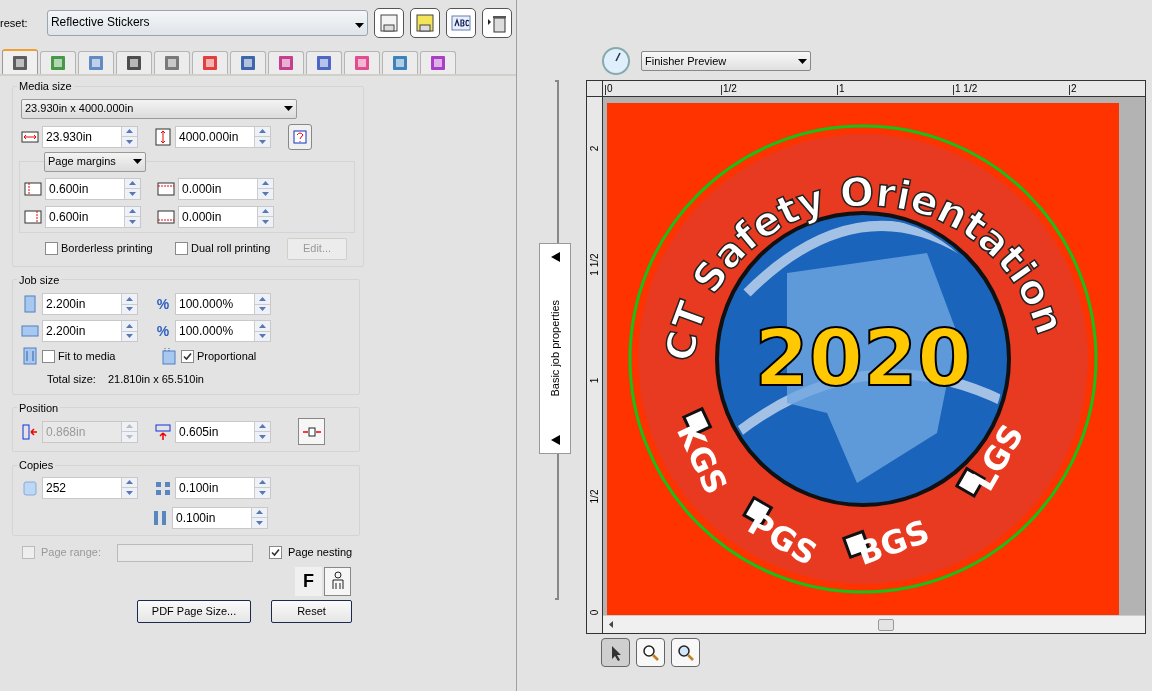  What do you see at coordinates (199, 432) in the screenshot?
I see `field-value: 0.605in` at bounding box center [199, 432].